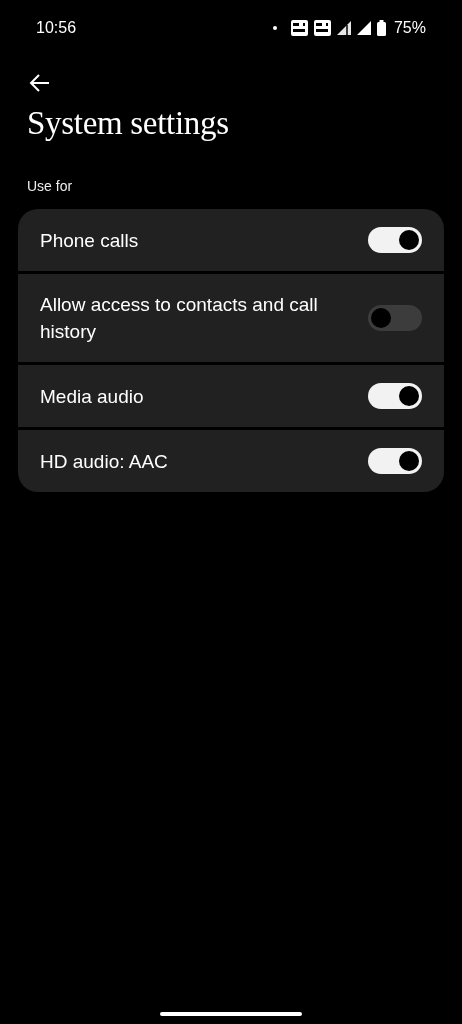  I want to click on section-header: Use for, so click(50, 186).